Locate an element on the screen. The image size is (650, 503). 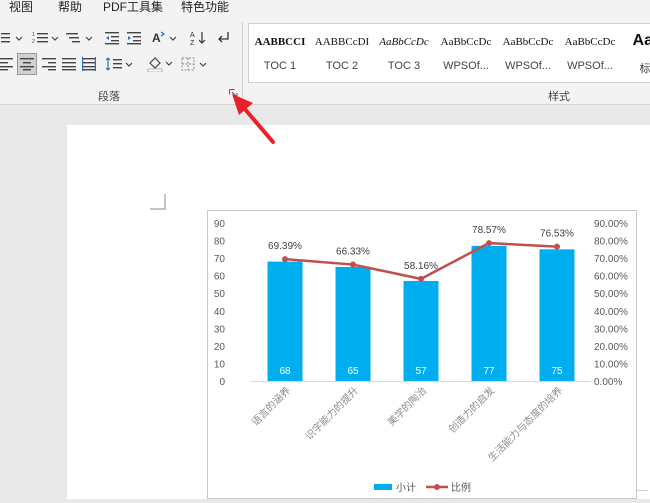
style-tile: AaI 标 is located at coordinates (635, 53).